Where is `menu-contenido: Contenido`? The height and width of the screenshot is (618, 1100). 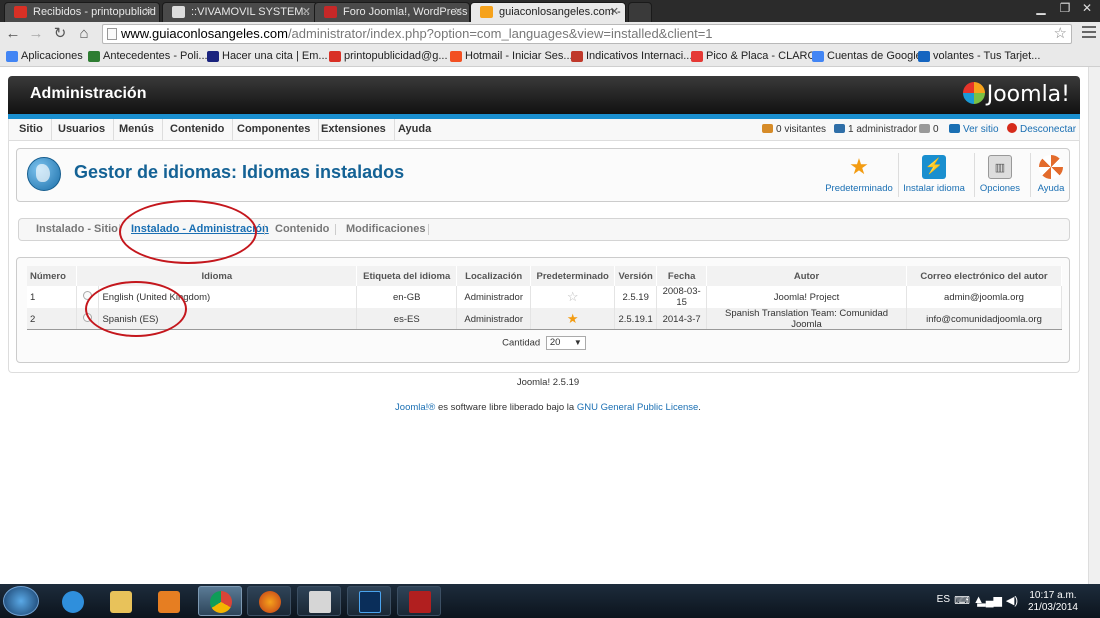
menu-contenido: Contenido is located at coordinates (198, 129).